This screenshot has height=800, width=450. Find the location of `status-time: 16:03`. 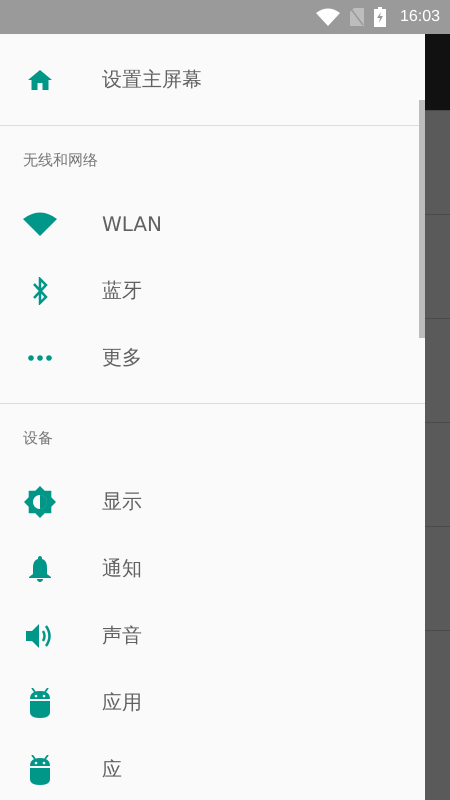

status-time: 16:03 is located at coordinates (420, 17).